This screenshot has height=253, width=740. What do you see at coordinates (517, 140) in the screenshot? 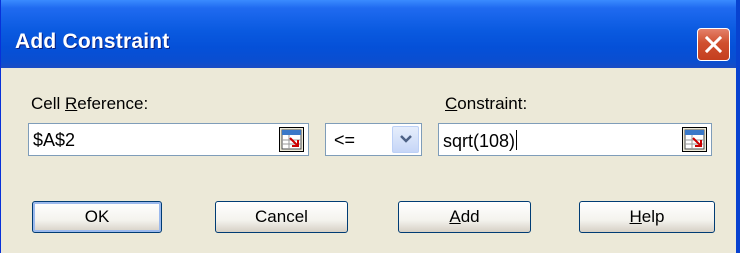
I see `text-caret` at bounding box center [517, 140].